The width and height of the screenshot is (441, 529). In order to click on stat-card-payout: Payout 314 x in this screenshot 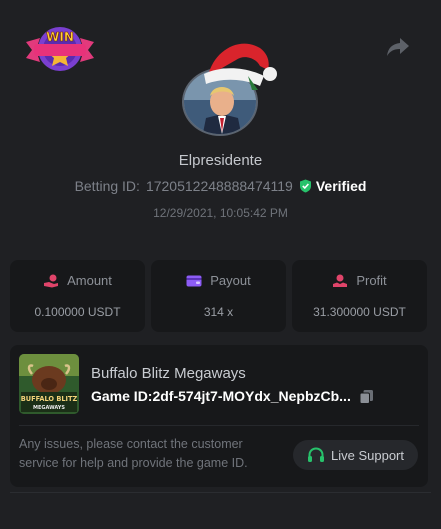, I will do `click(218, 296)`.